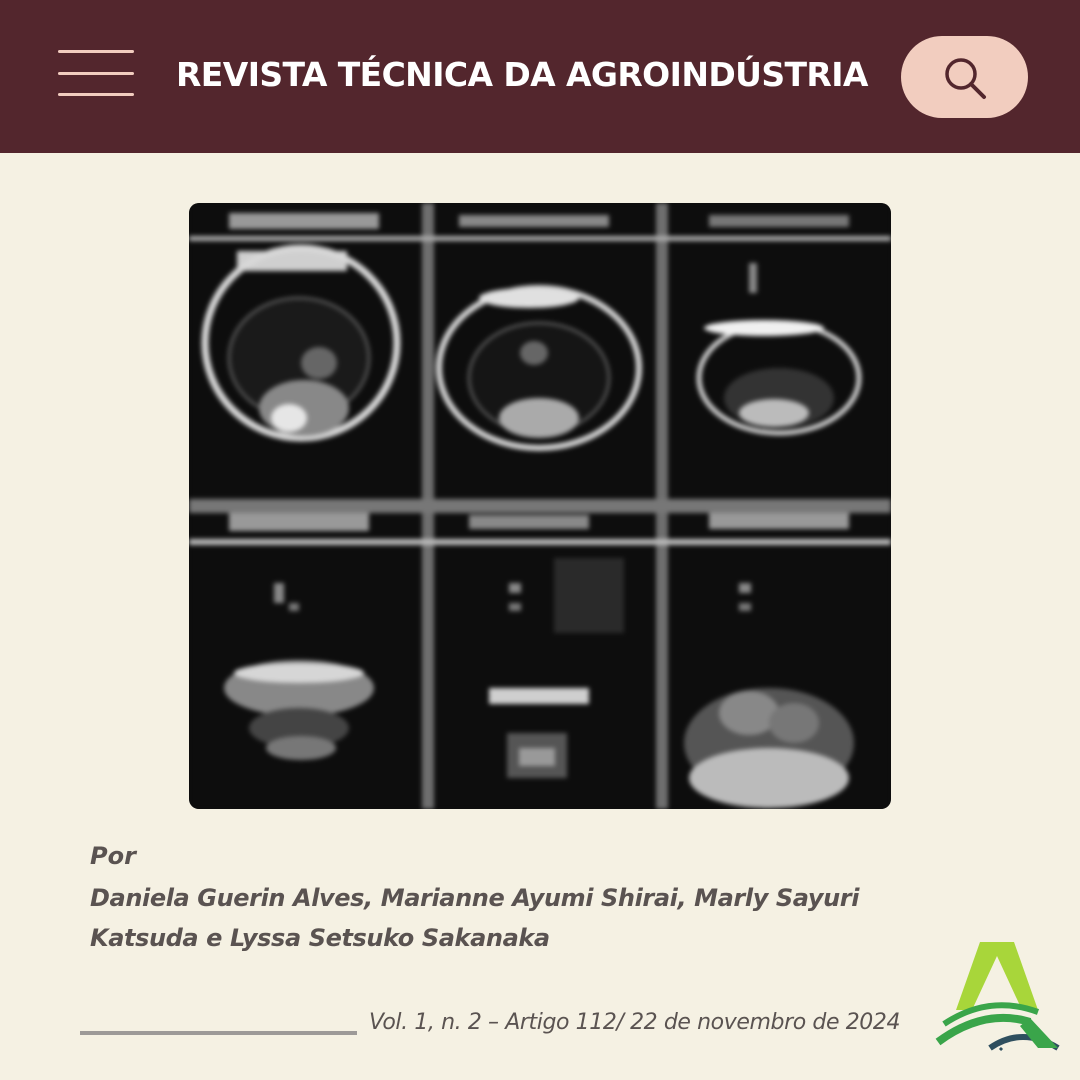 This screenshot has height=1080, width=1080. I want to click on top-header: REVISTA TÉCNICA DA AGROINDÚSTRIA, so click(540, 76).